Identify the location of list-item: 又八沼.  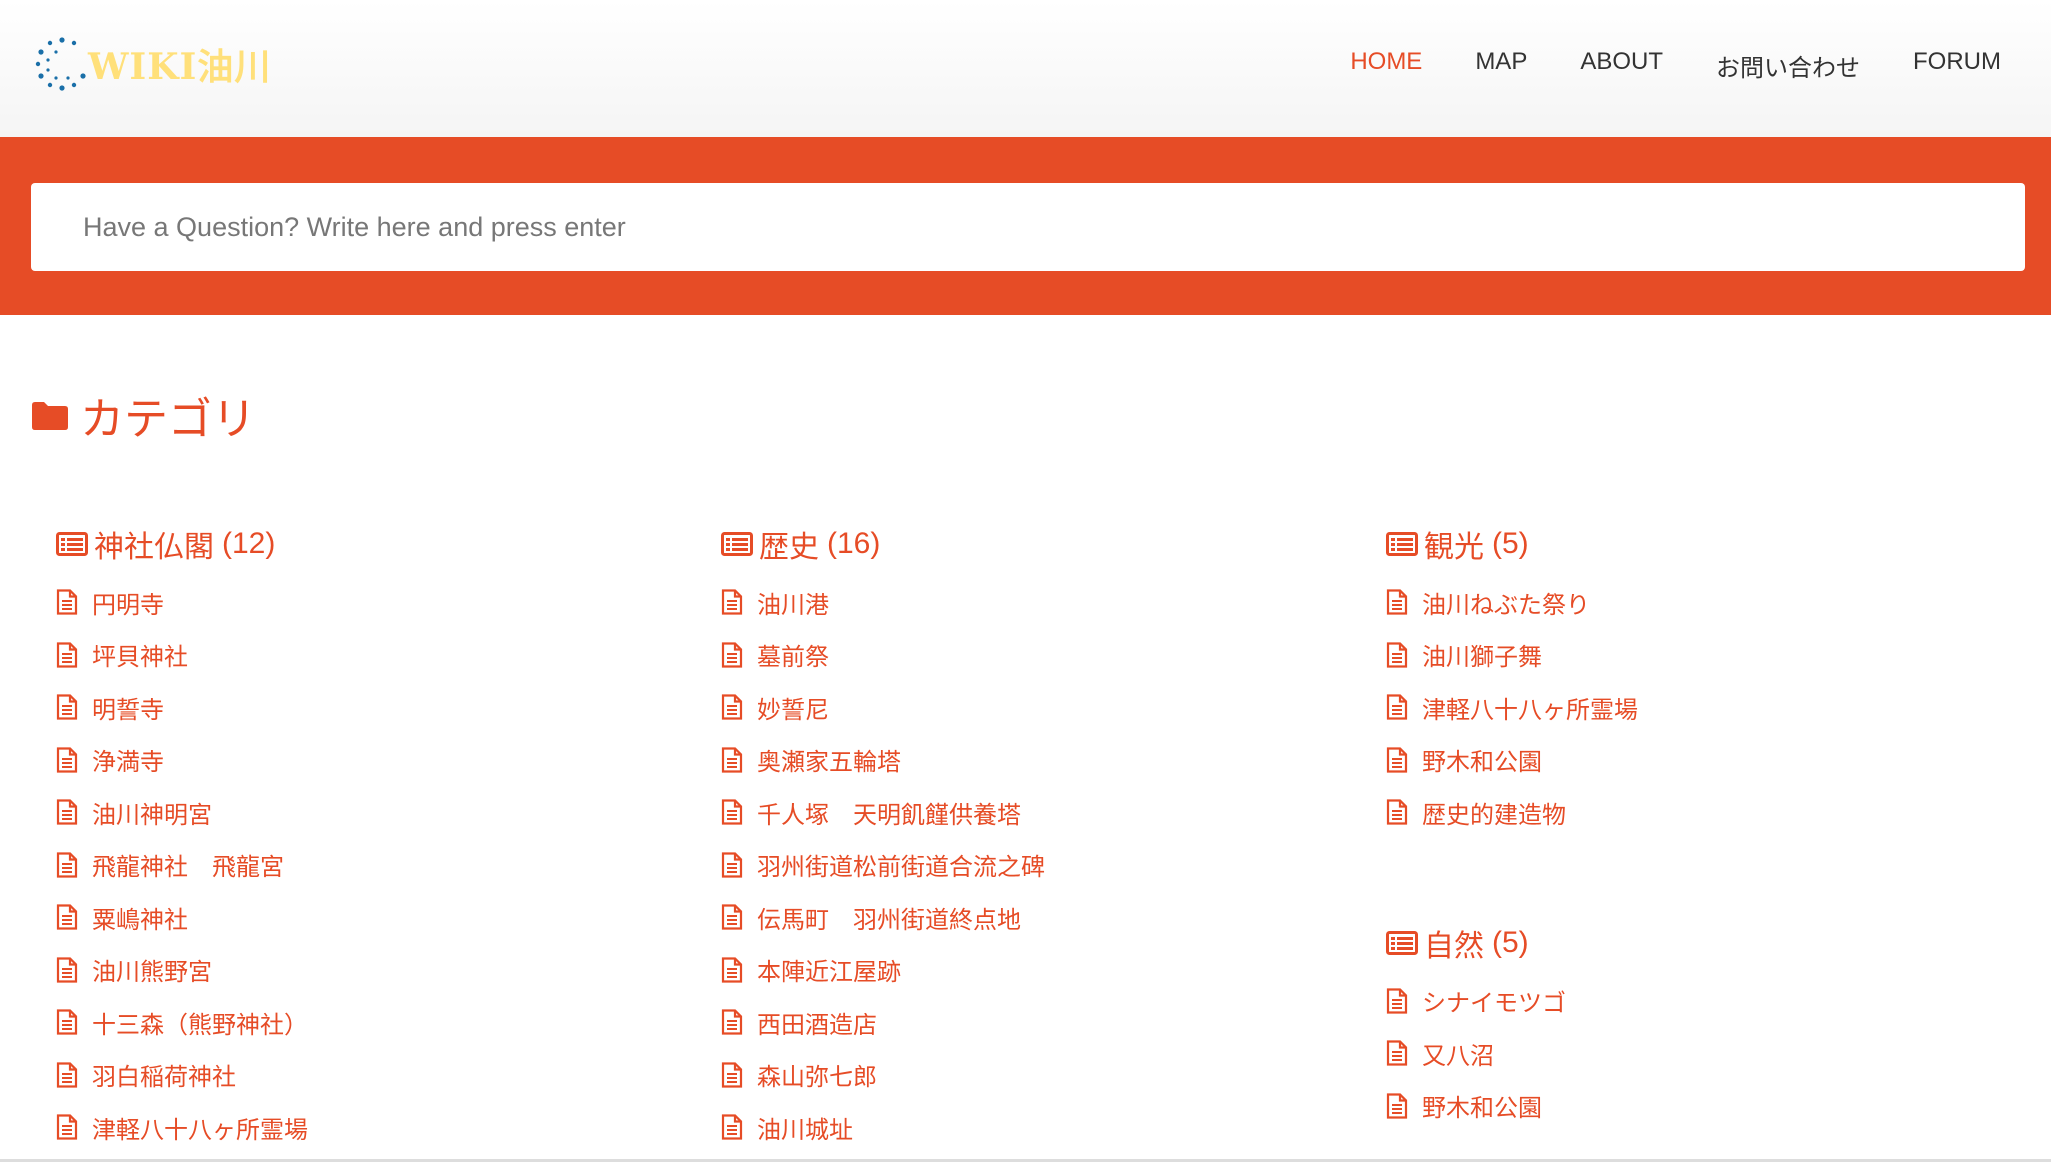
(1686, 1053).